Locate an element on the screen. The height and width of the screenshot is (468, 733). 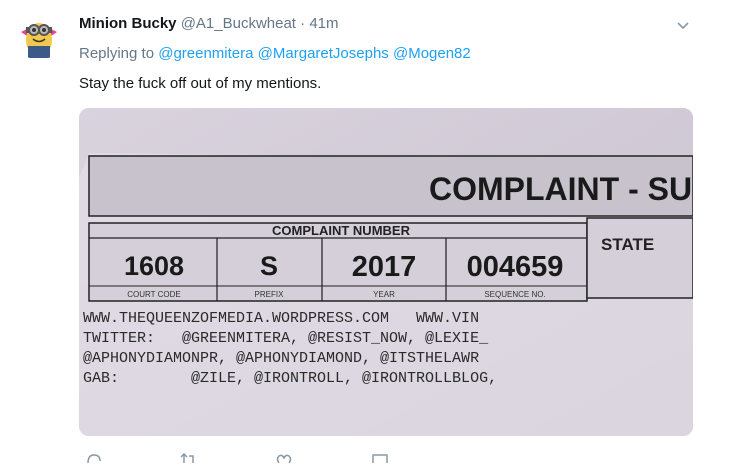
mention-link: @MargaretJosephs is located at coordinates (323, 53).